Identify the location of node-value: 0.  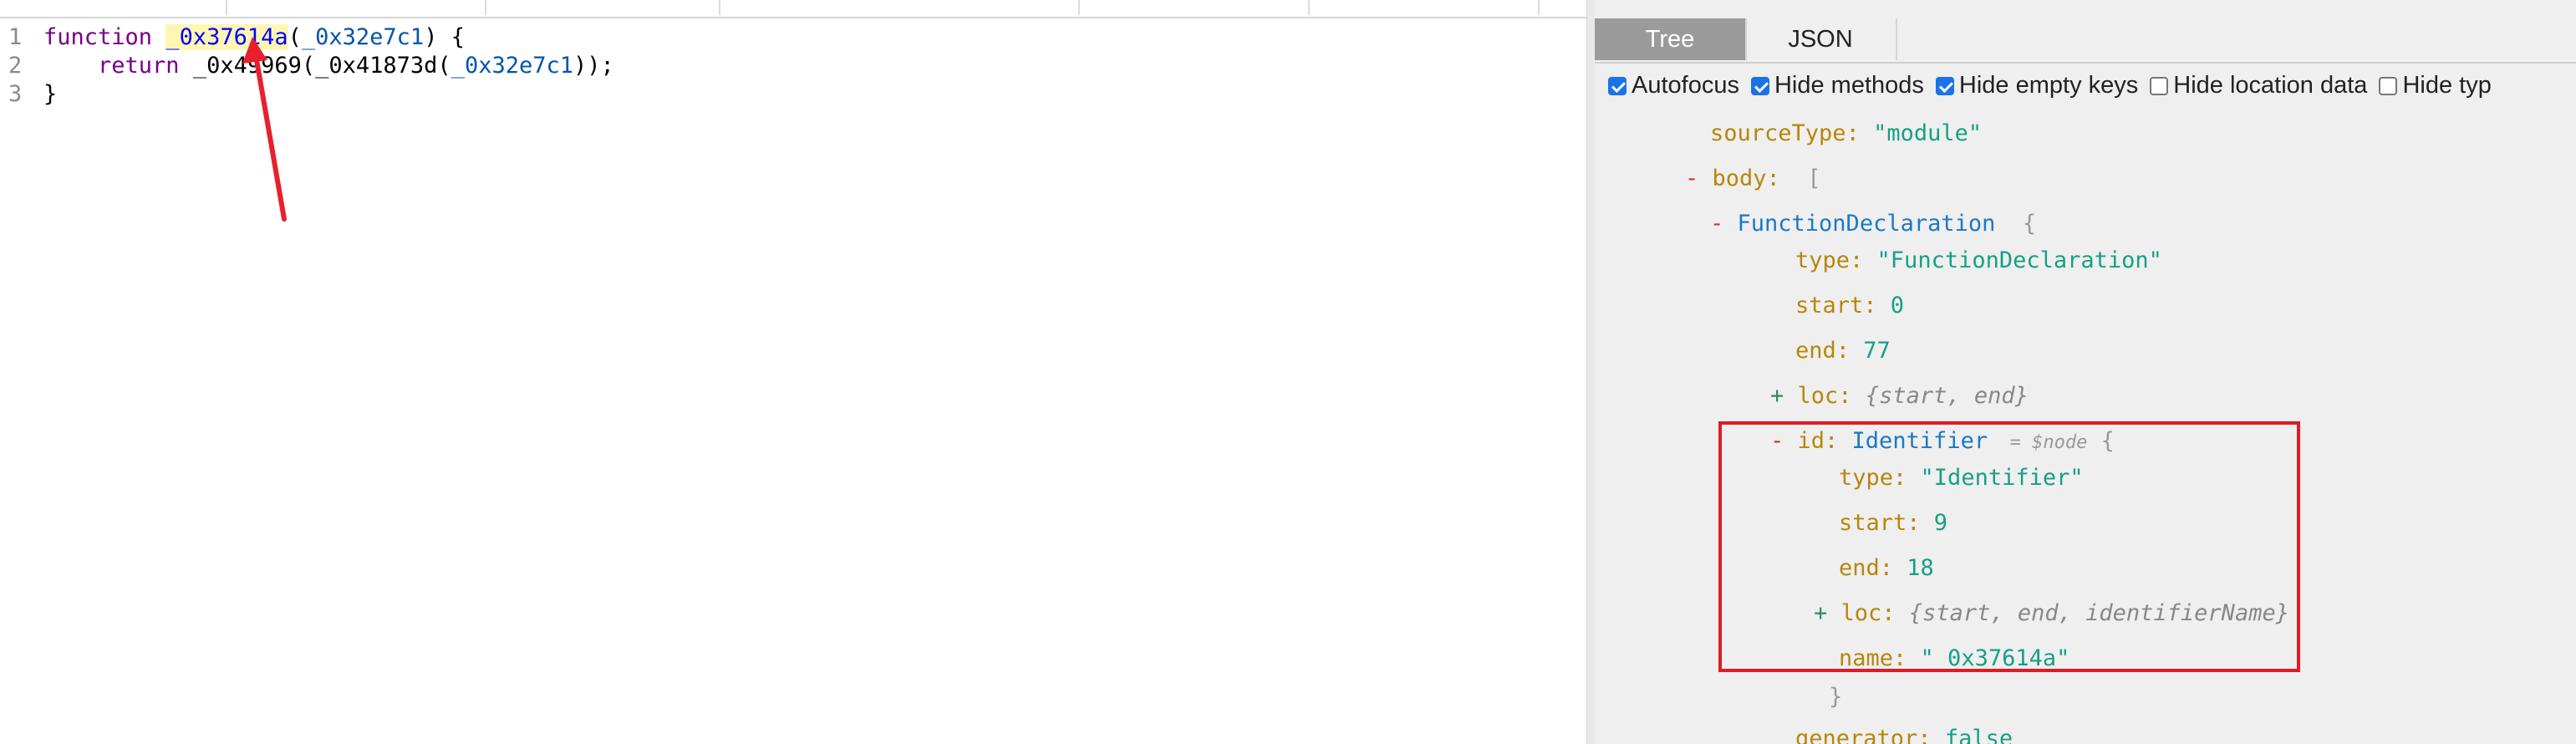
(1897, 305).